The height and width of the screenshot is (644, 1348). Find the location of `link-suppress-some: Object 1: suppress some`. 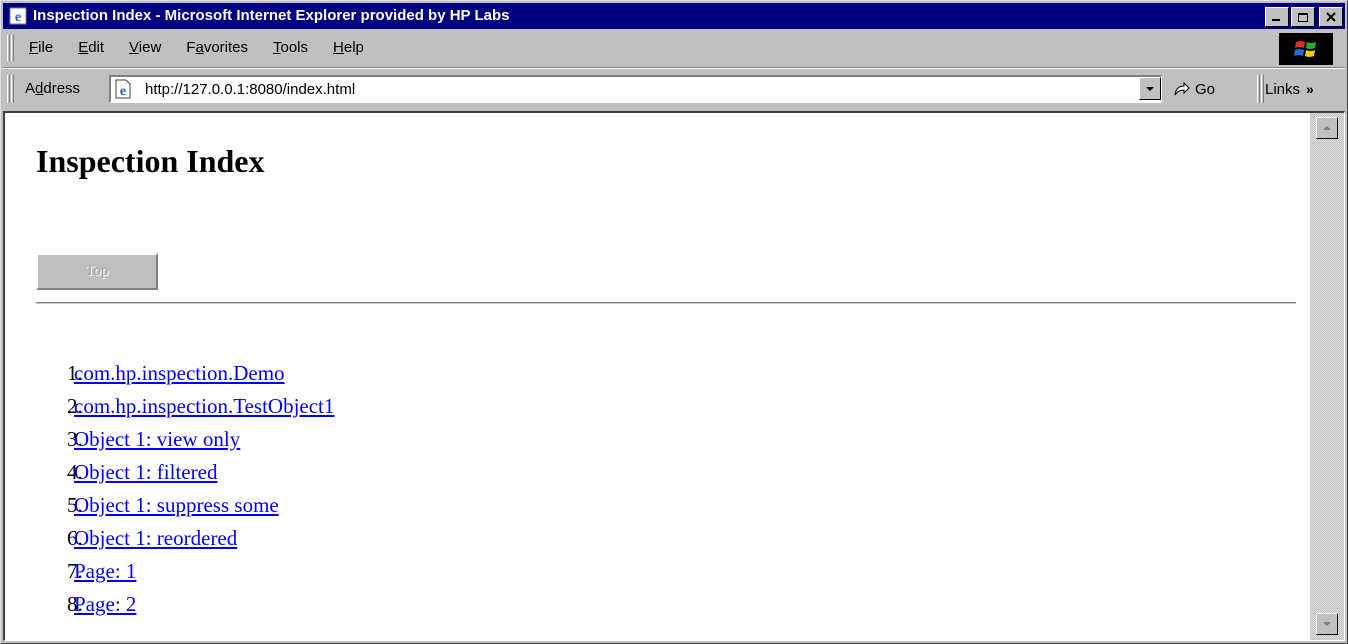

link-suppress-some: Object 1: suppress some is located at coordinates (176, 505).